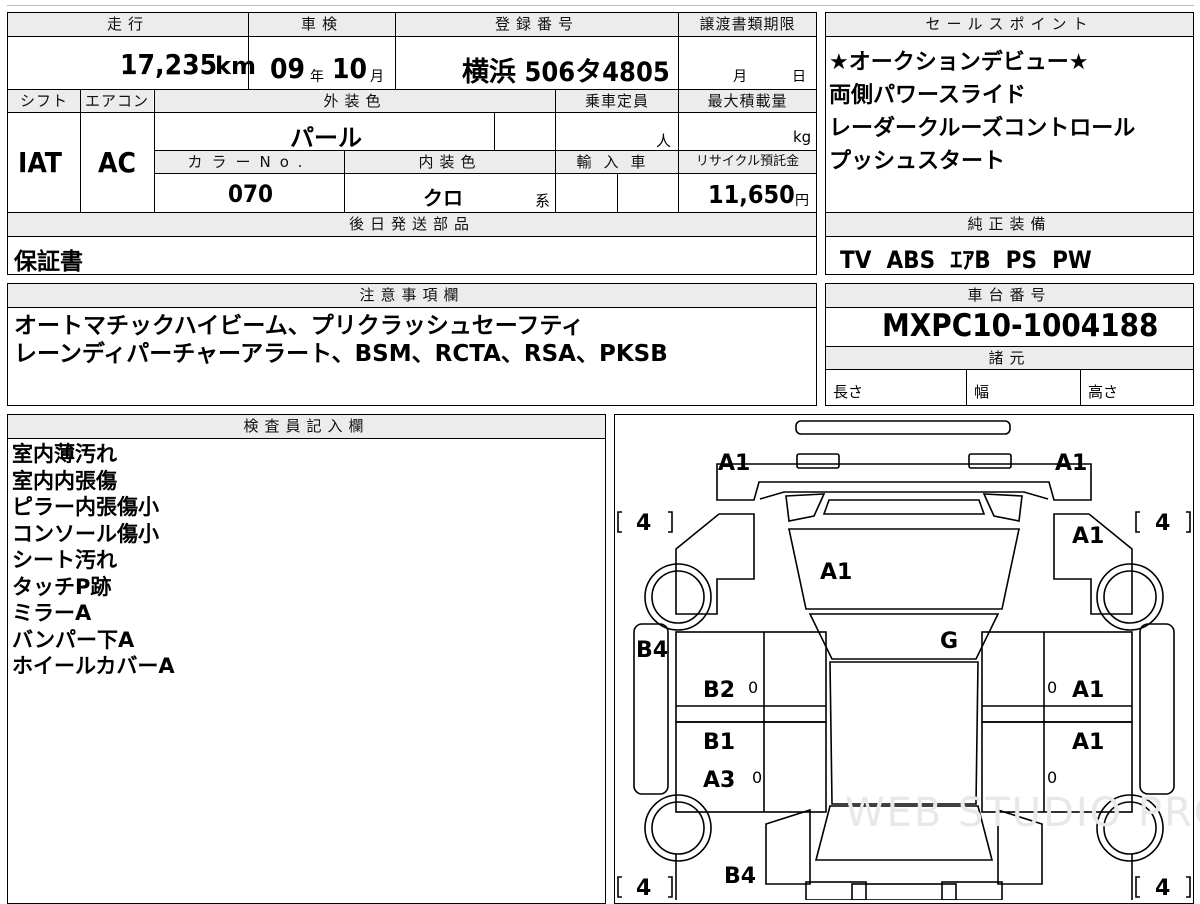 The height and width of the screenshot is (904, 1200). Describe the element at coordinates (341, 354) in the screenshot. I see `notes-line: レーンディパーチャーアラート、BSM、RCTA、RSA、PKSB` at that location.